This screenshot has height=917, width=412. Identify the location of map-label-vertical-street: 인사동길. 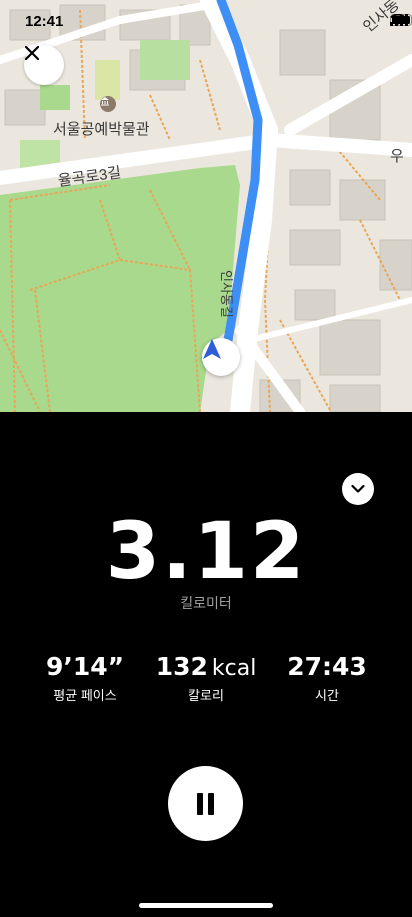
(226, 294).